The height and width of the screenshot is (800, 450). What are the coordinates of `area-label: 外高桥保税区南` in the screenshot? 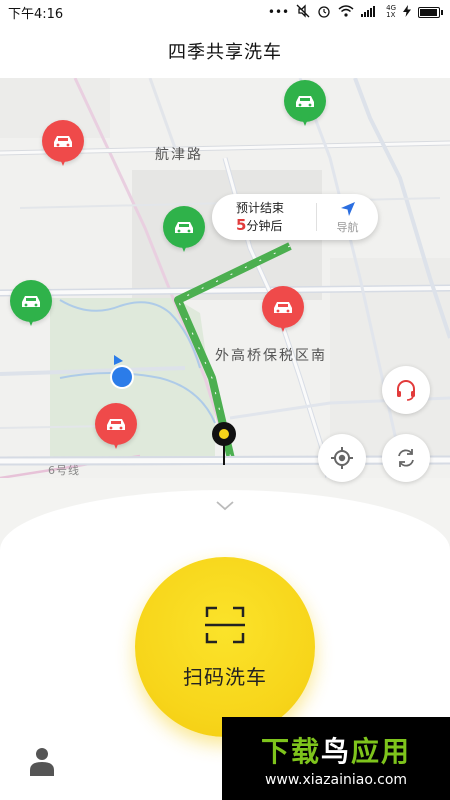 It's located at (271, 356).